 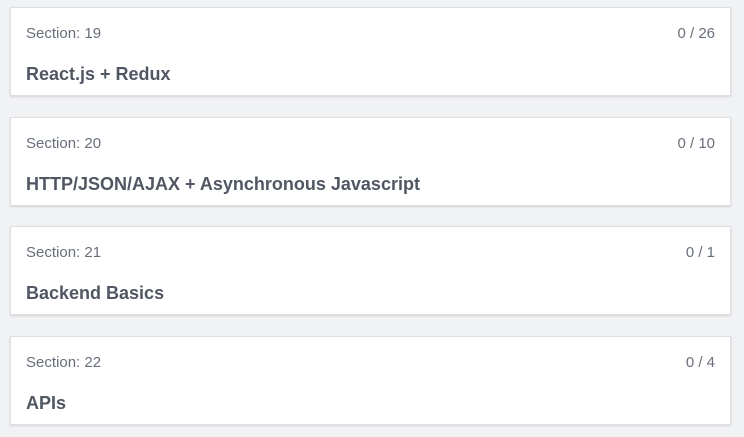 I want to click on section-title: APIs, so click(x=46, y=403).